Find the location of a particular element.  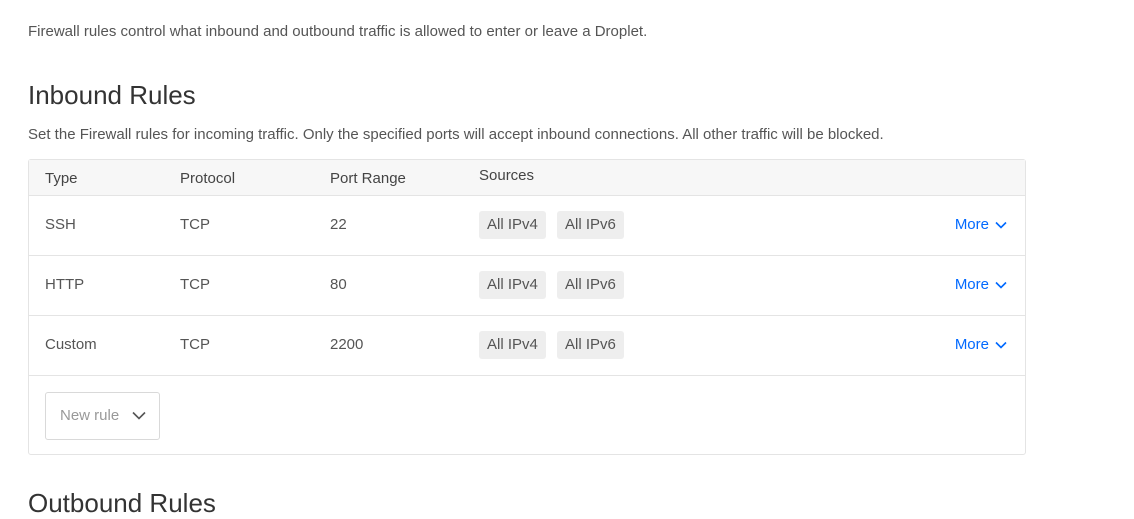

rule-port-range: 22 is located at coordinates (338, 224).